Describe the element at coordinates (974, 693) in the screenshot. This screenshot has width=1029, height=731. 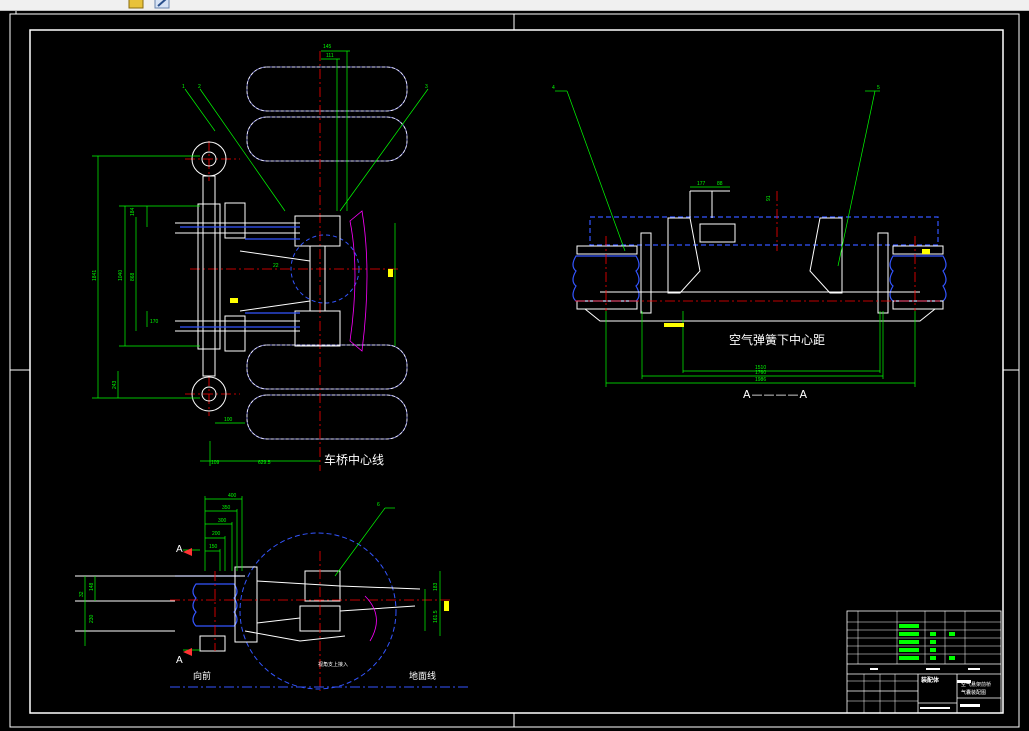
I see `title-block-design-line2: 气囊装配图` at that location.